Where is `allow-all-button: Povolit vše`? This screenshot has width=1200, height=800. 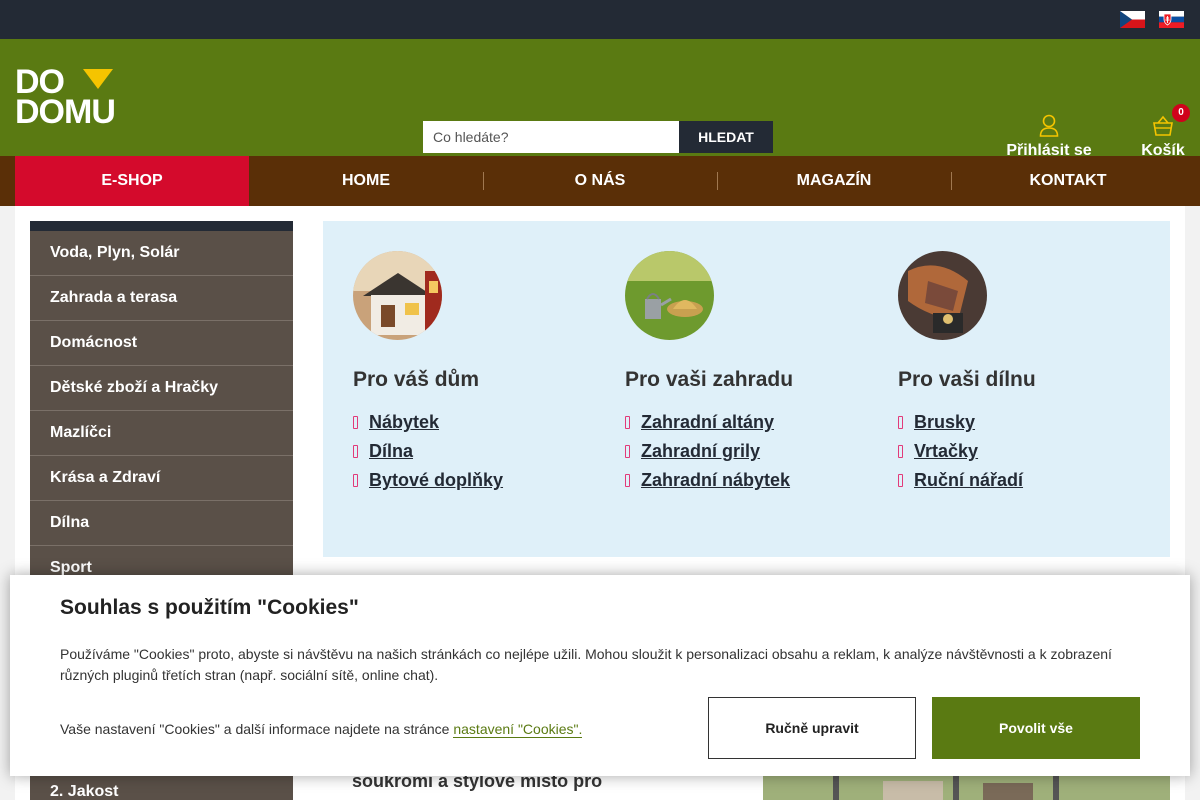
allow-all-button: Povolit vše is located at coordinates (1036, 728).